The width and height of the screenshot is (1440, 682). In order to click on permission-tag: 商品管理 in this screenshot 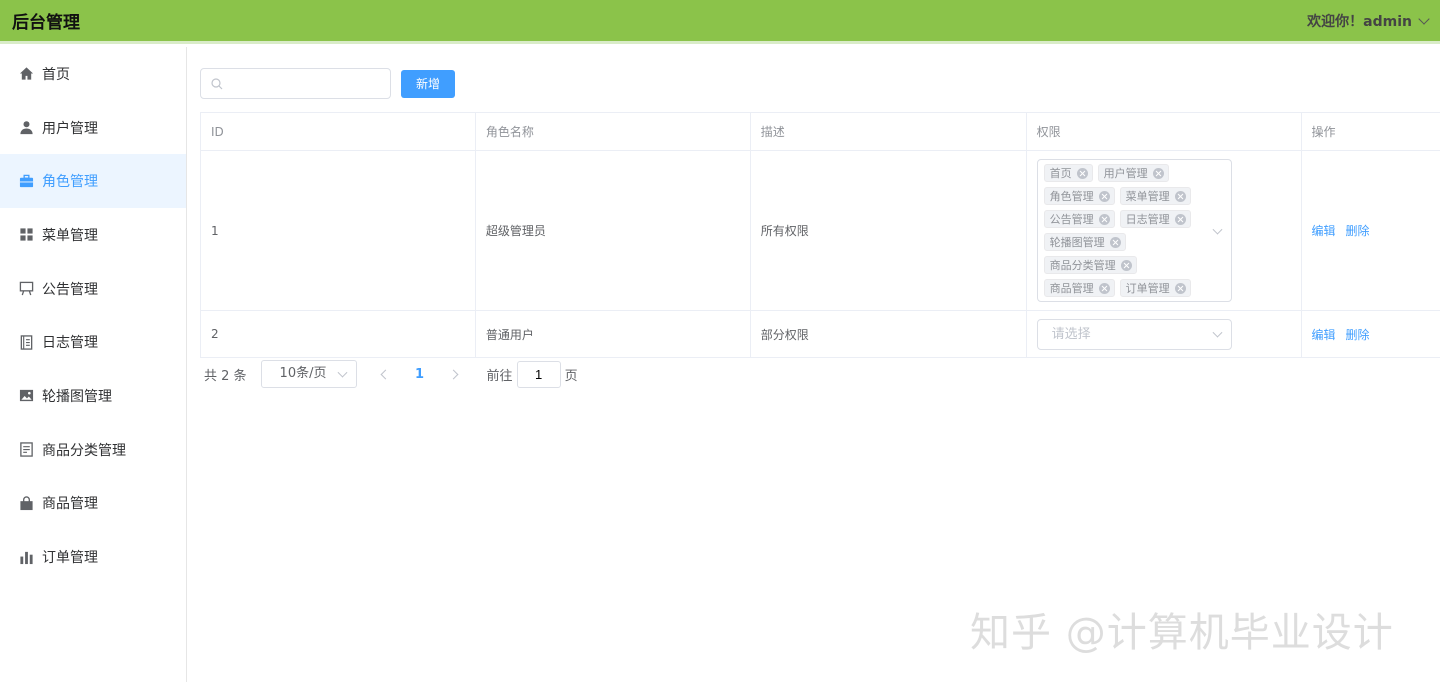, I will do `click(1079, 288)`.